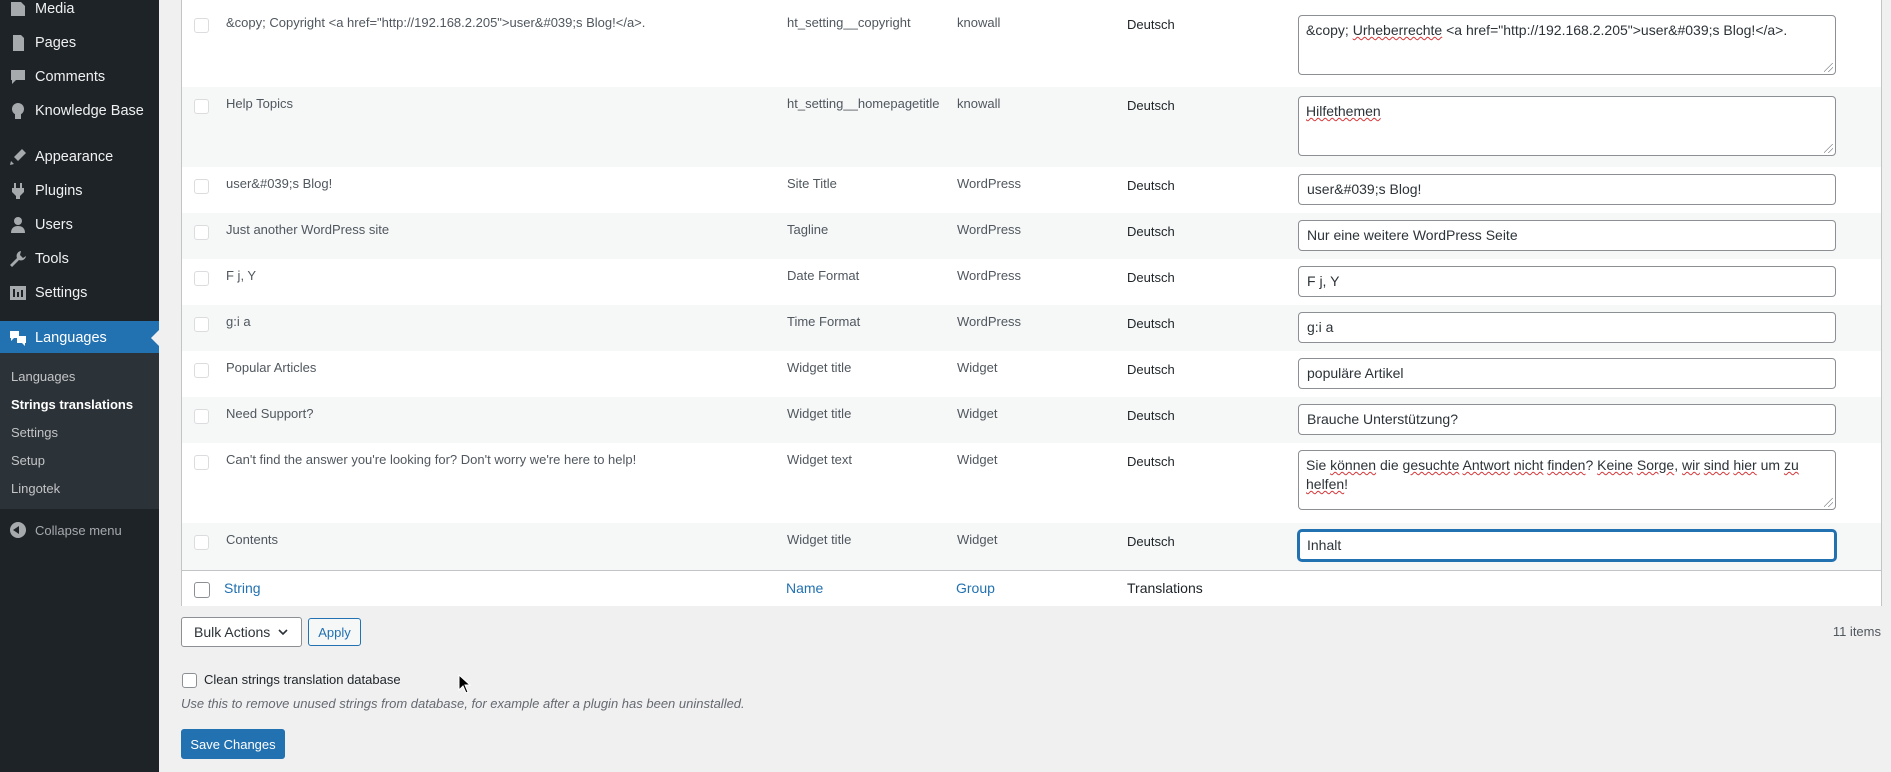  What do you see at coordinates (849, 22) in the screenshot?
I see `name-cell: ht_setting__copyright` at bounding box center [849, 22].